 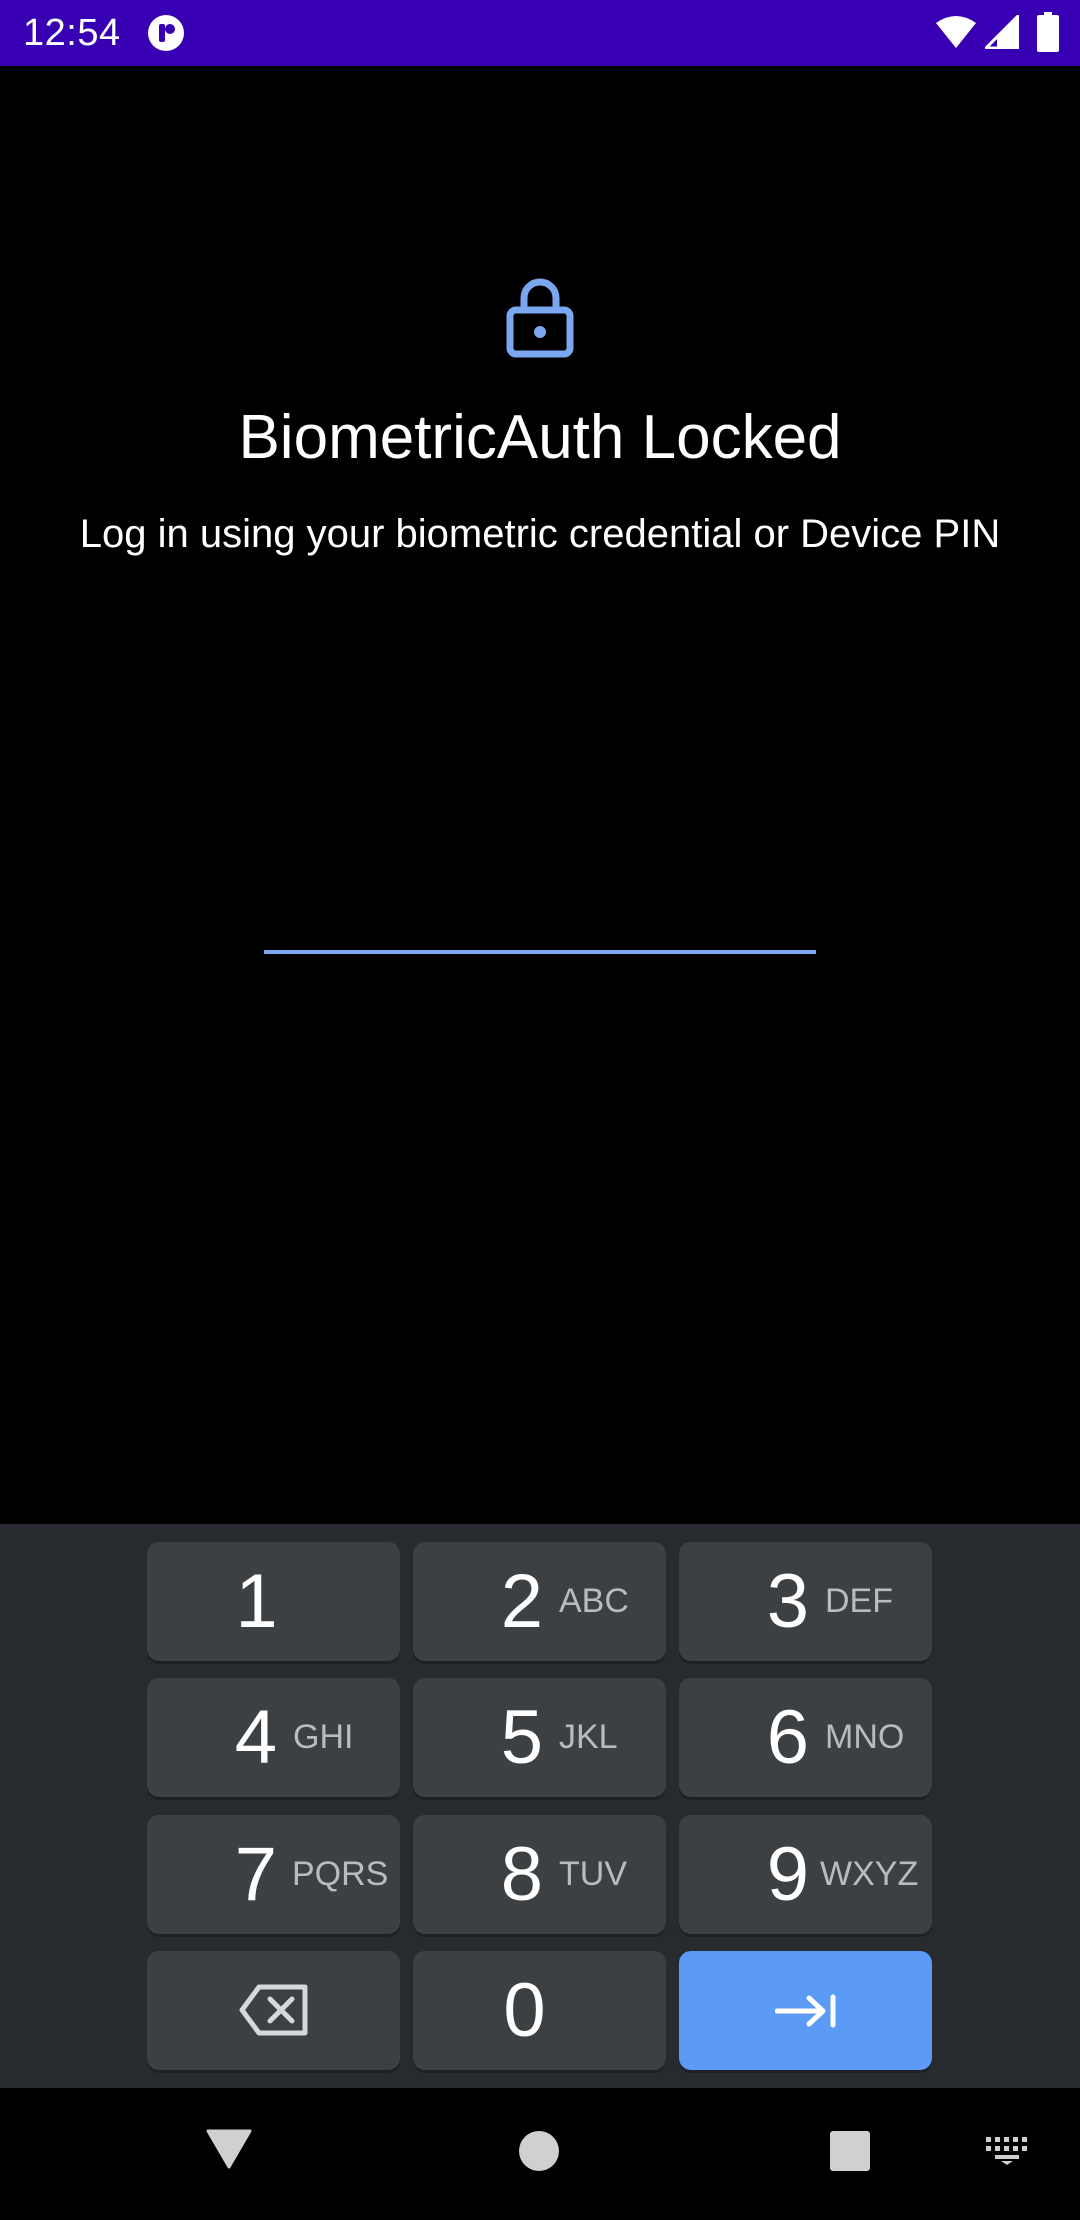 What do you see at coordinates (323, 1737) in the screenshot?
I see `key-letters: GHI` at bounding box center [323, 1737].